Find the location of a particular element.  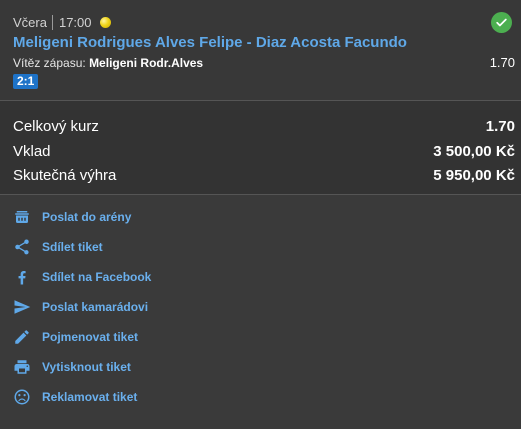

selection-value: Meligeni Rodr.Alves is located at coordinates (146, 63).